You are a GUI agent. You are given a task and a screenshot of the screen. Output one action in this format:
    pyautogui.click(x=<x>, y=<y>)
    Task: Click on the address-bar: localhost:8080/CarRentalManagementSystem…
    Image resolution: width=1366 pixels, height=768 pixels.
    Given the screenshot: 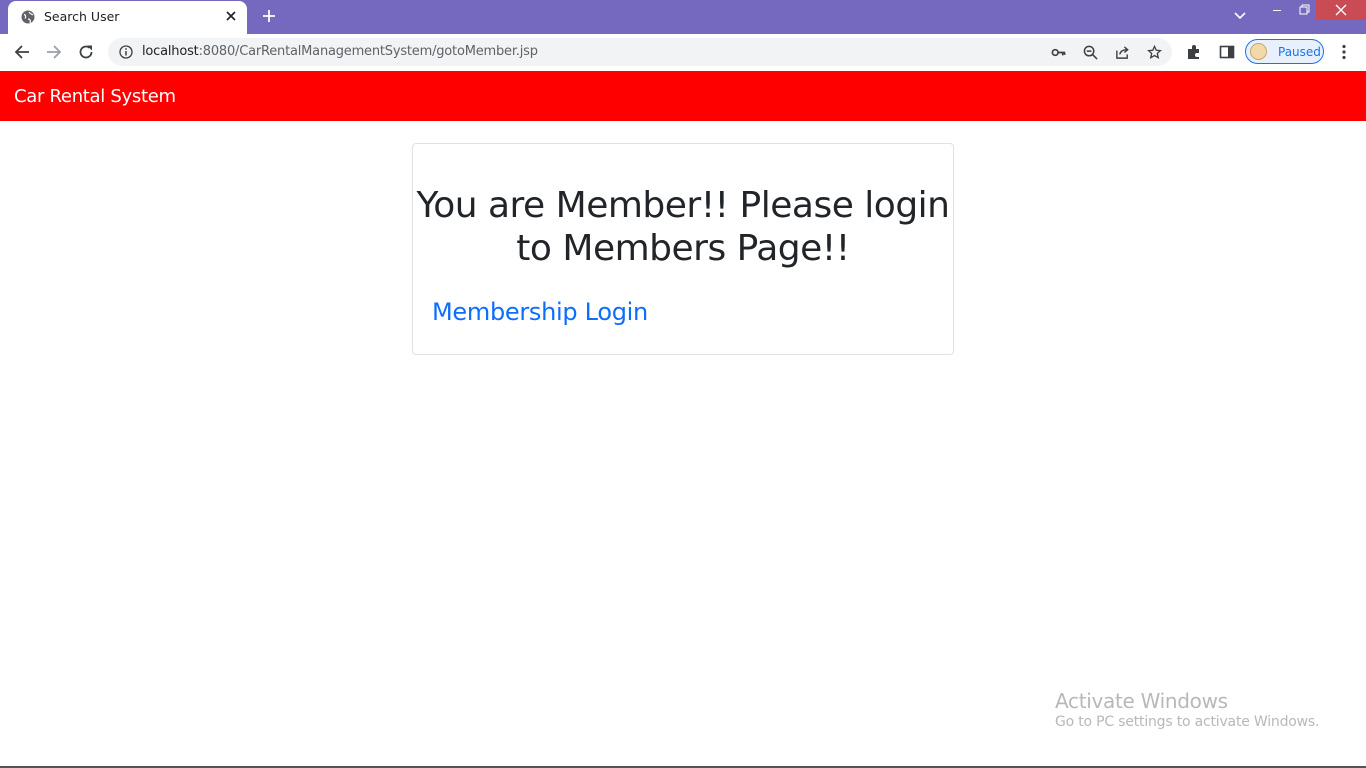 What is the action you would take?
    pyautogui.click(x=640, y=52)
    